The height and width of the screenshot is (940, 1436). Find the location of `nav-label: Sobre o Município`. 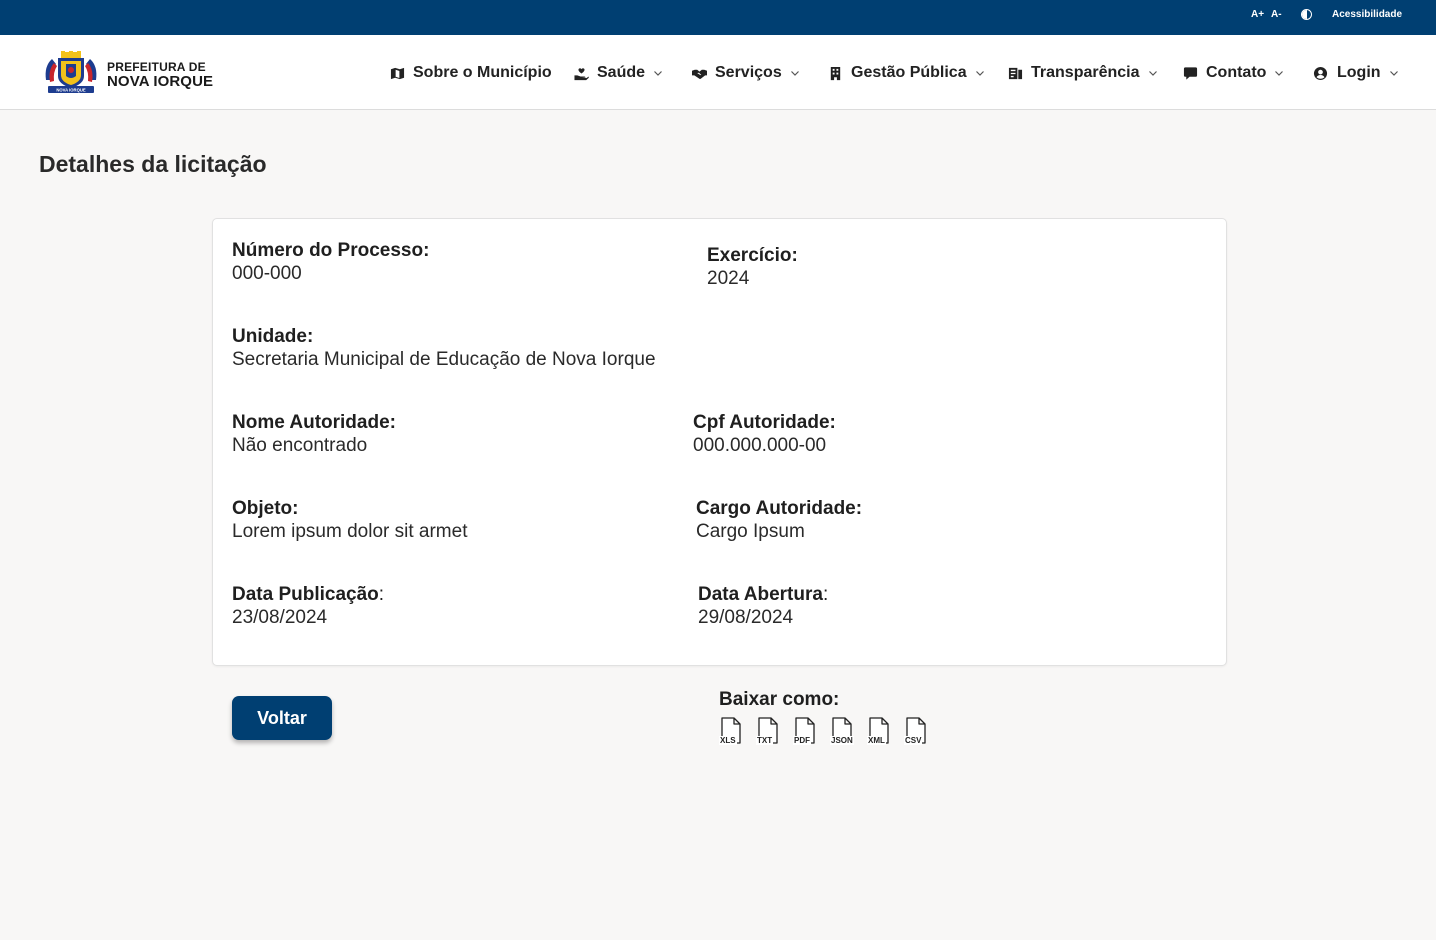

nav-label: Sobre o Município is located at coordinates (482, 72).